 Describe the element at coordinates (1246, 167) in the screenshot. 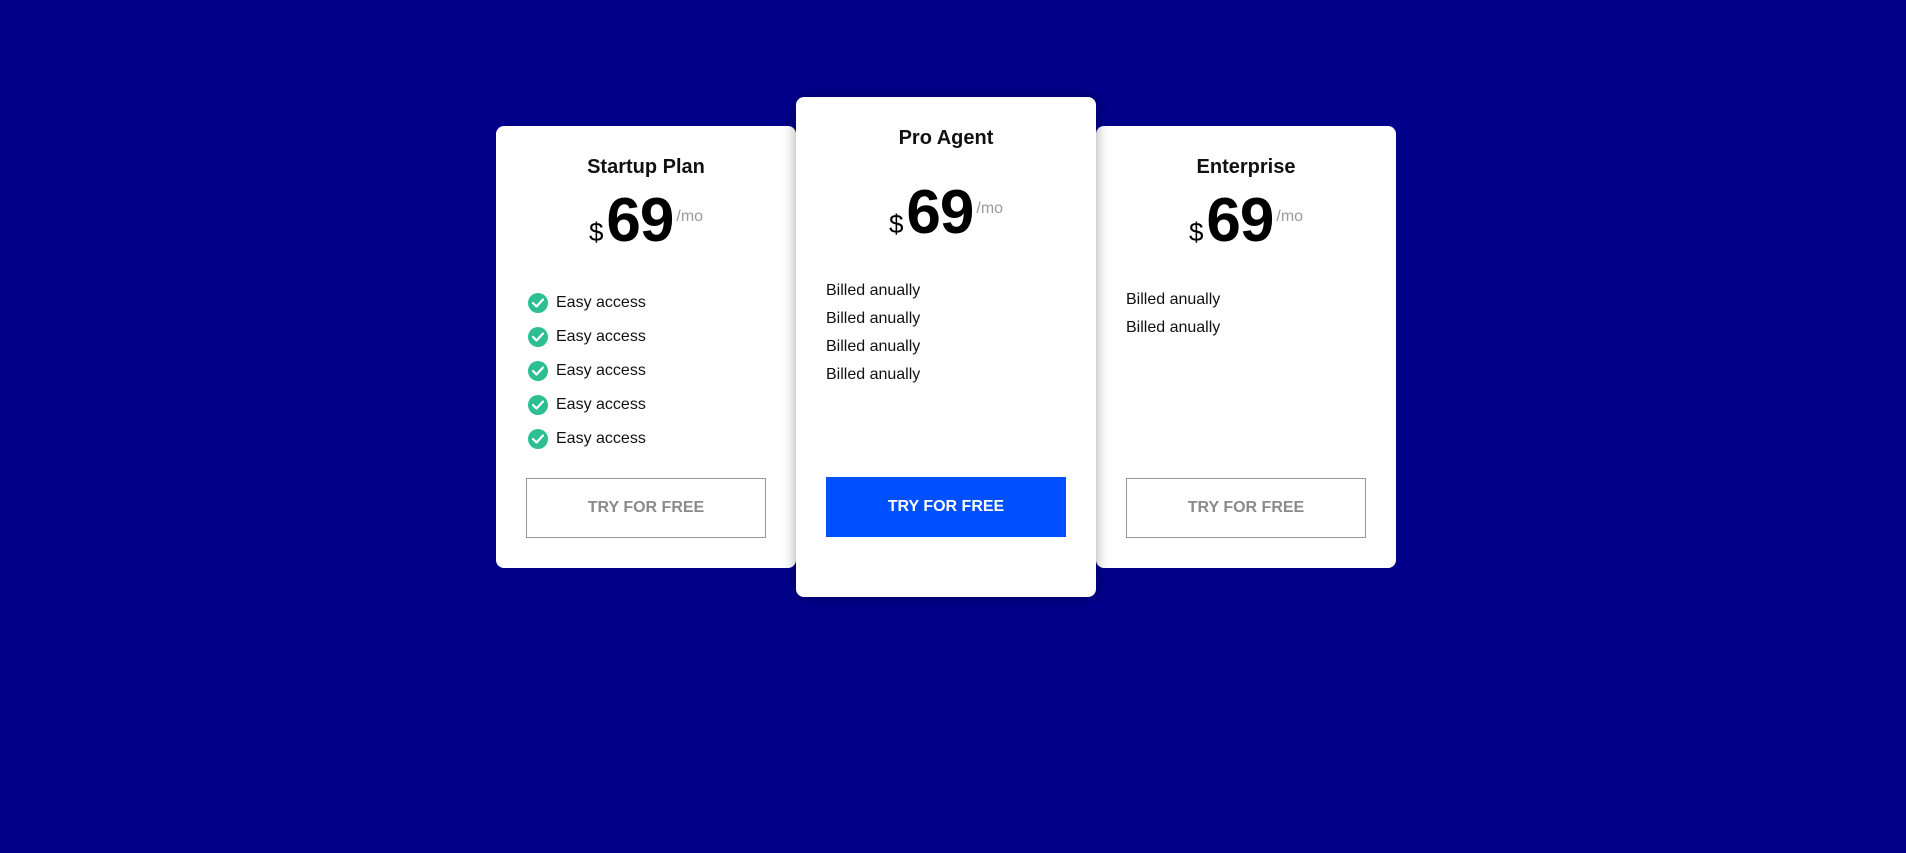

I see `plan-title: Enterprise` at that location.